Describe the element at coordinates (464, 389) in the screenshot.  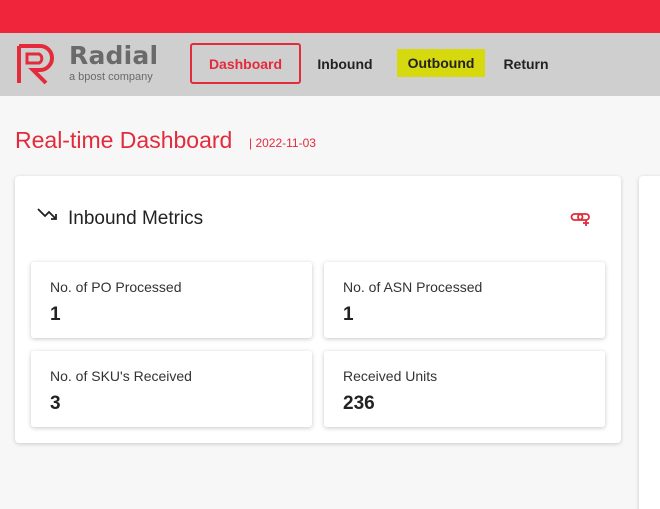
I see `metric-received-units: Received Units 236` at that location.